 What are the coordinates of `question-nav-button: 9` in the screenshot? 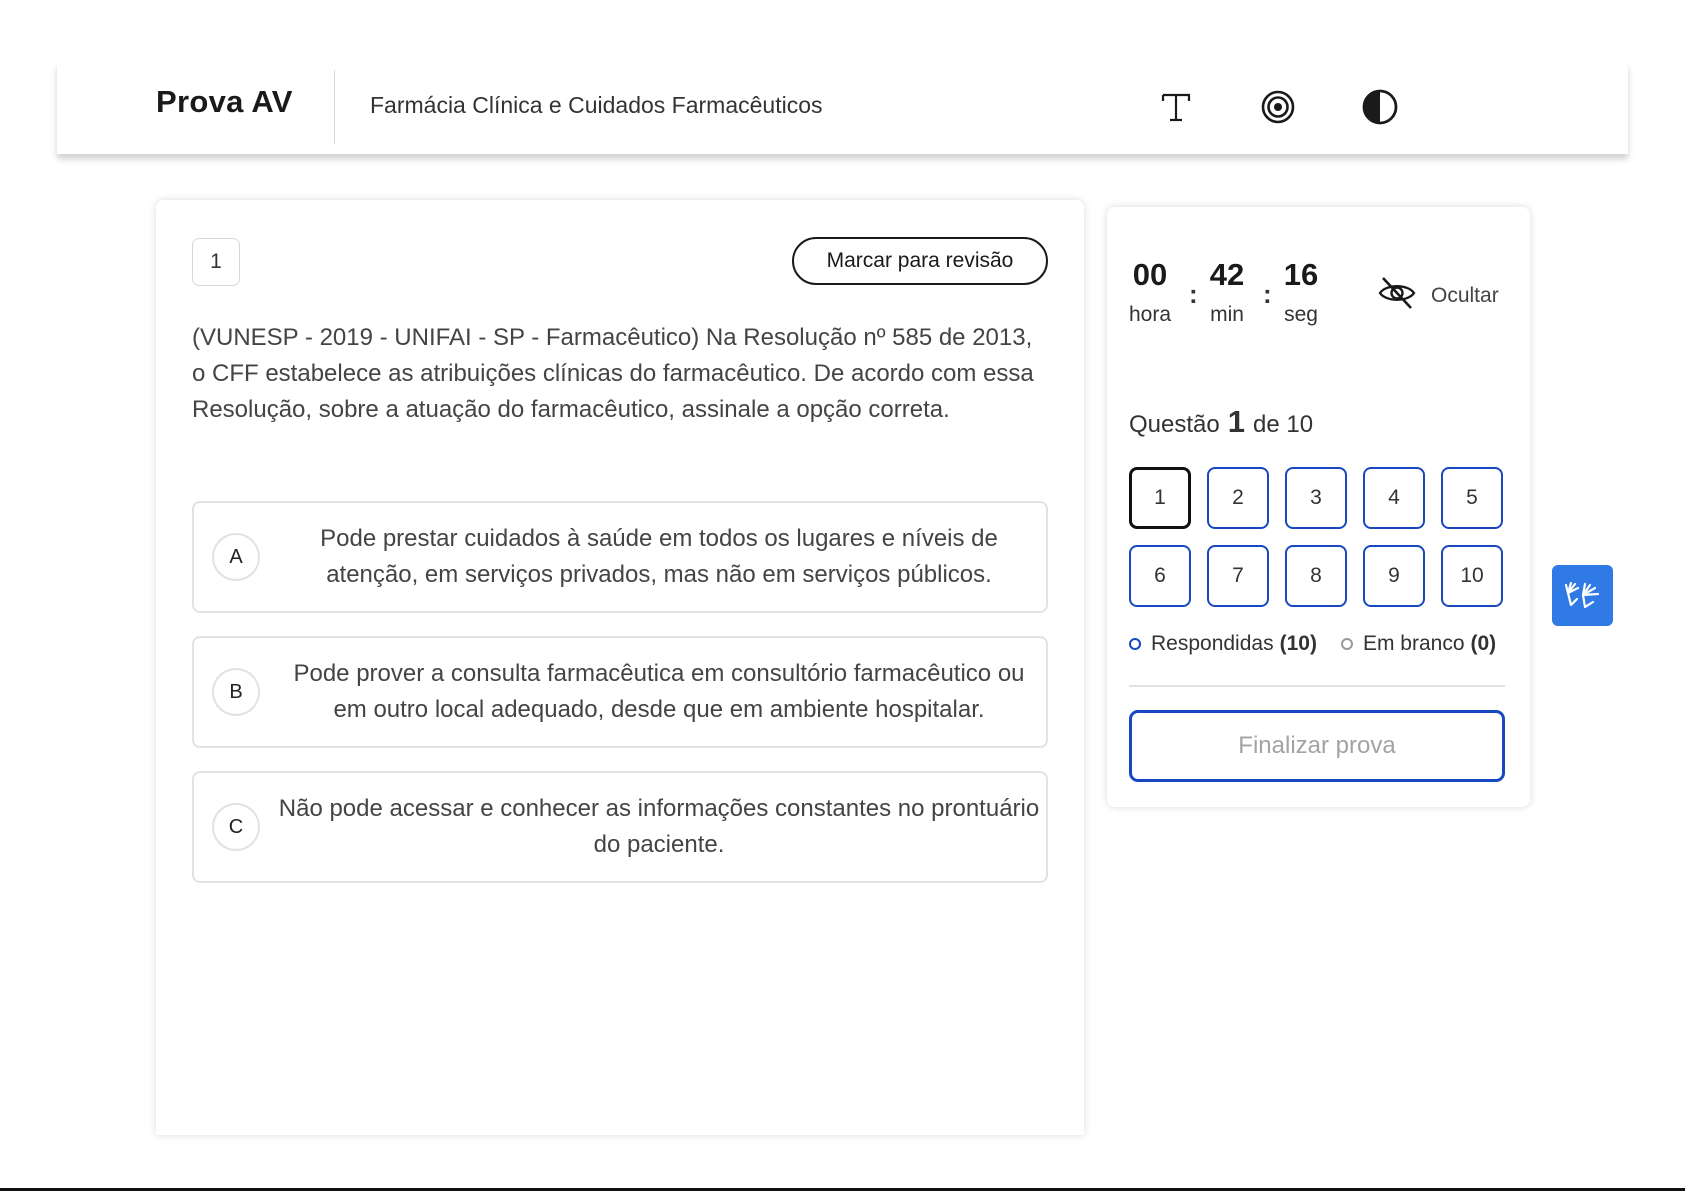 It's located at (1394, 576).